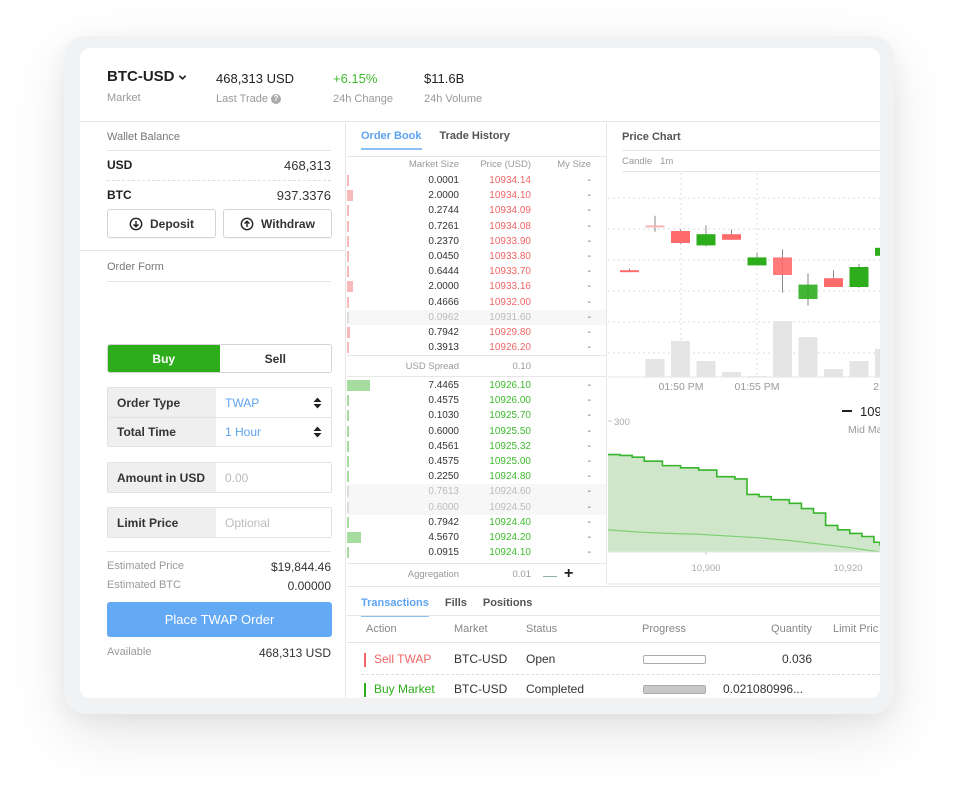  I want to click on col-market-size: Market Size, so click(433, 164).